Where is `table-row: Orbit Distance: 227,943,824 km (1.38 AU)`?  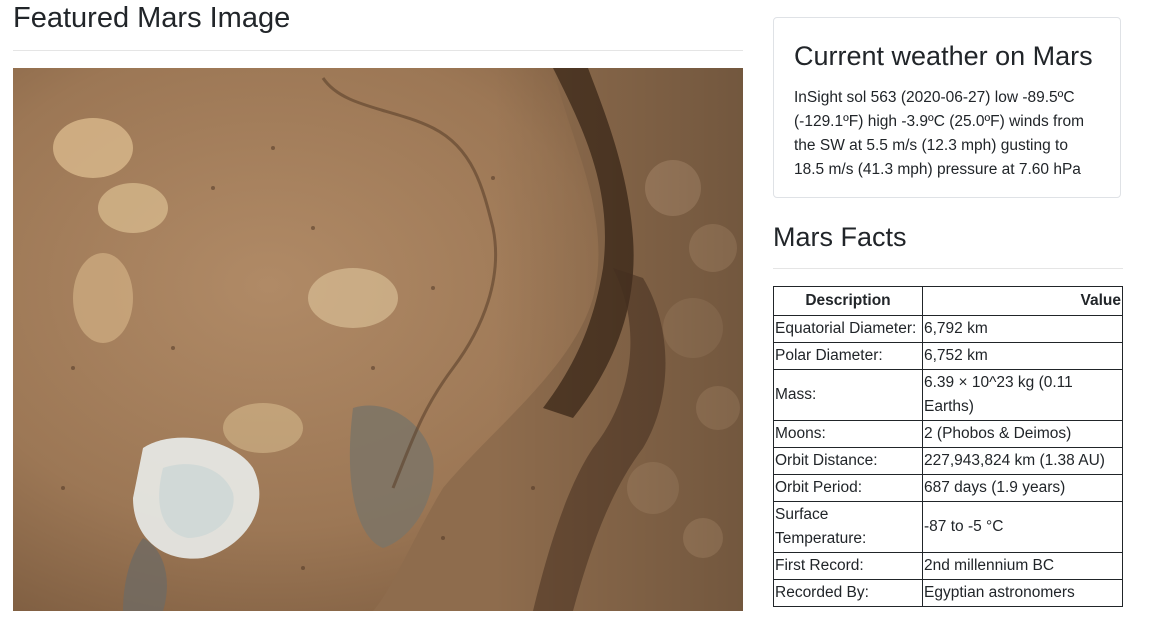 table-row: Orbit Distance: 227,943,824 km (1.38 AU) is located at coordinates (948, 461).